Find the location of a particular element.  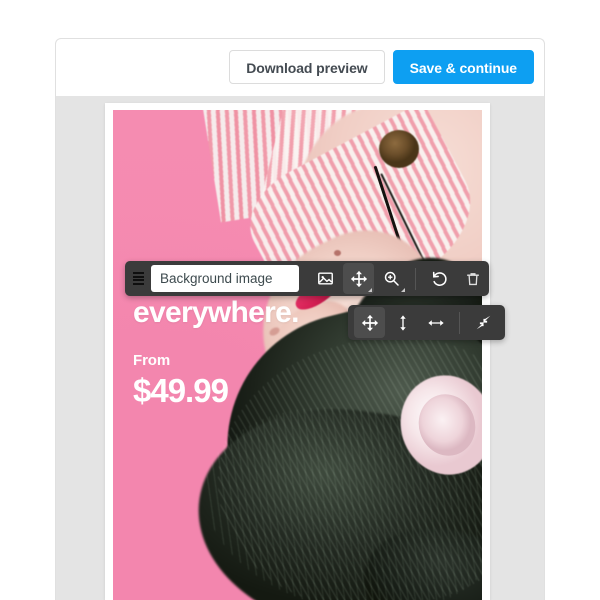

save-and-continue-button: Save & continue is located at coordinates (463, 67).